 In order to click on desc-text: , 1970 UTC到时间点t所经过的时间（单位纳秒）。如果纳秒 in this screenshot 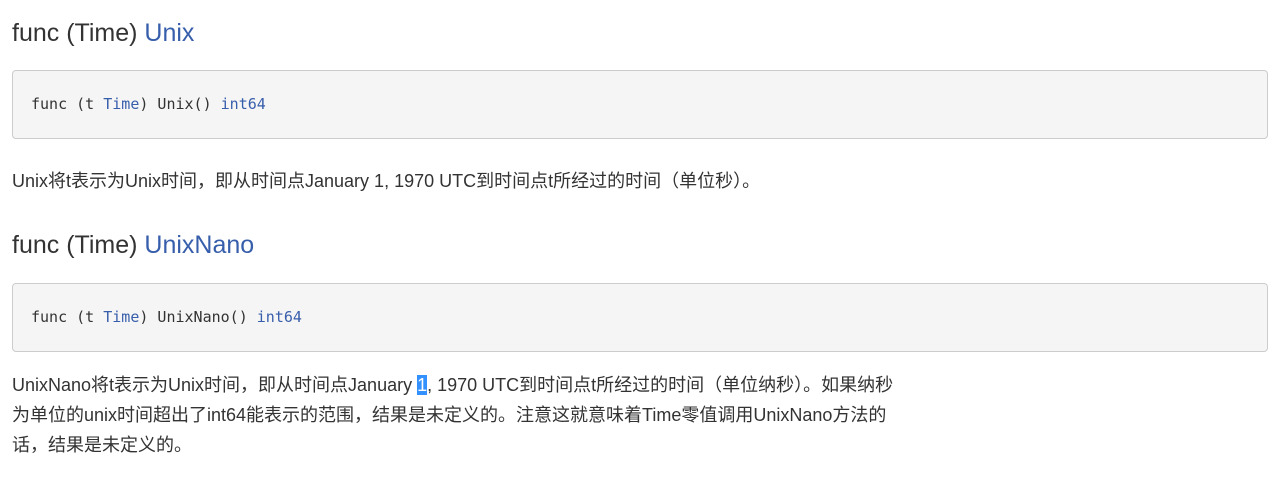, I will do `click(660, 385)`.